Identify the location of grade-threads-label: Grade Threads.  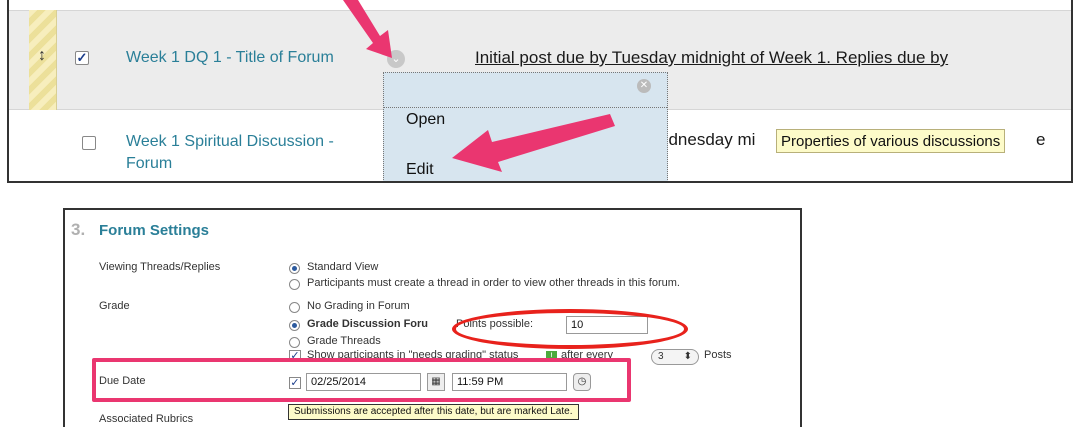
(344, 341).